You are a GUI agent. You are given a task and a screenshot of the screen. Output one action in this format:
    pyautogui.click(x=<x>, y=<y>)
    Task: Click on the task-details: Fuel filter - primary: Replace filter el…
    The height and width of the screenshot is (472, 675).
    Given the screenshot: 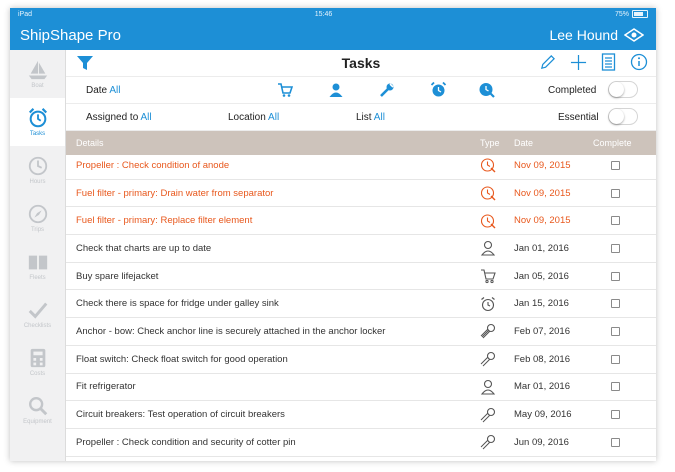 What is the action you would take?
    pyautogui.click(x=164, y=221)
    